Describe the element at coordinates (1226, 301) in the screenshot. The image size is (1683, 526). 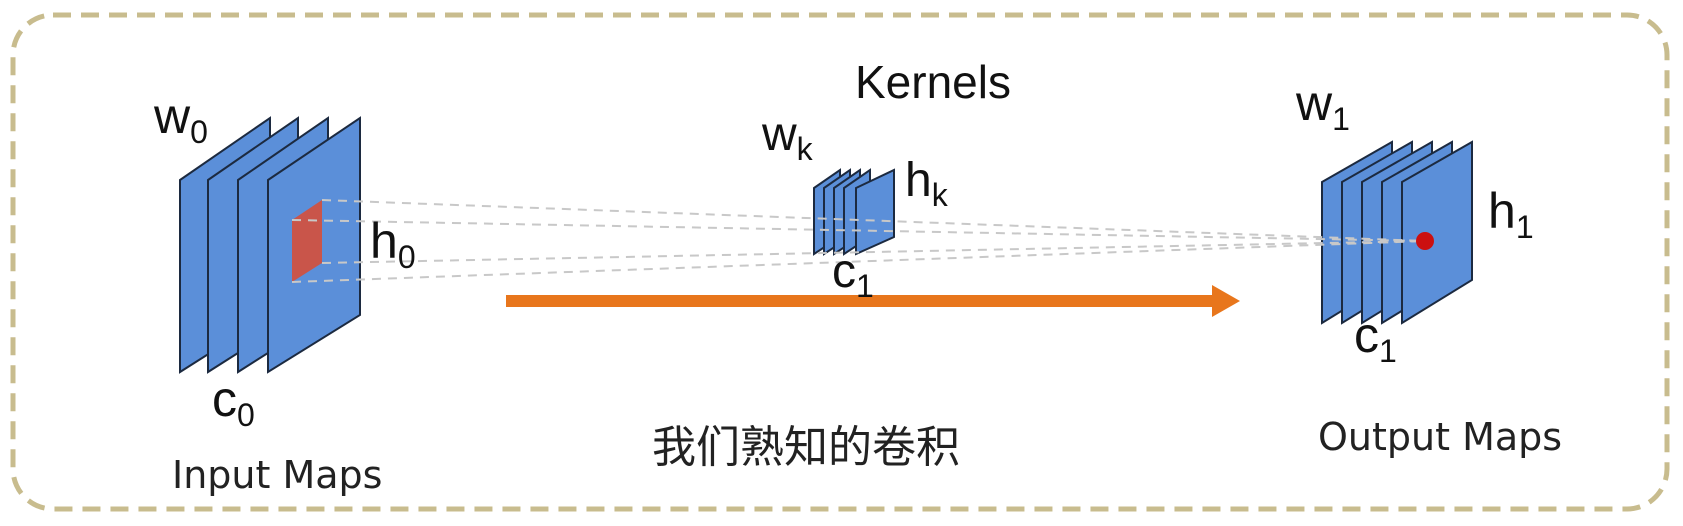
I see `arrow-head` at that location.